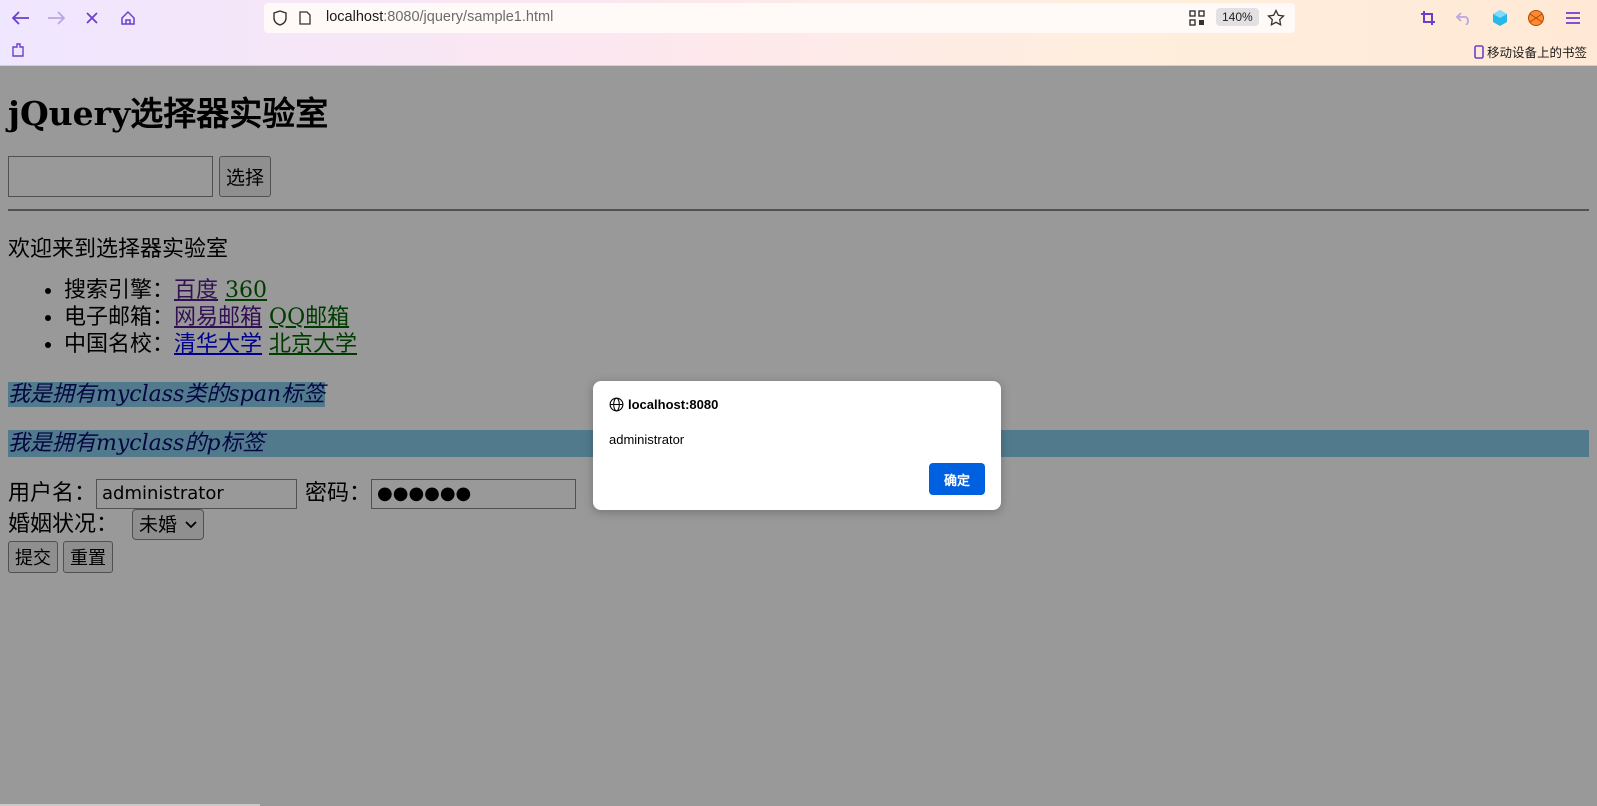  I want to click on alert-dialog: localhost:8080 administrator 确定, so click(797, 445).